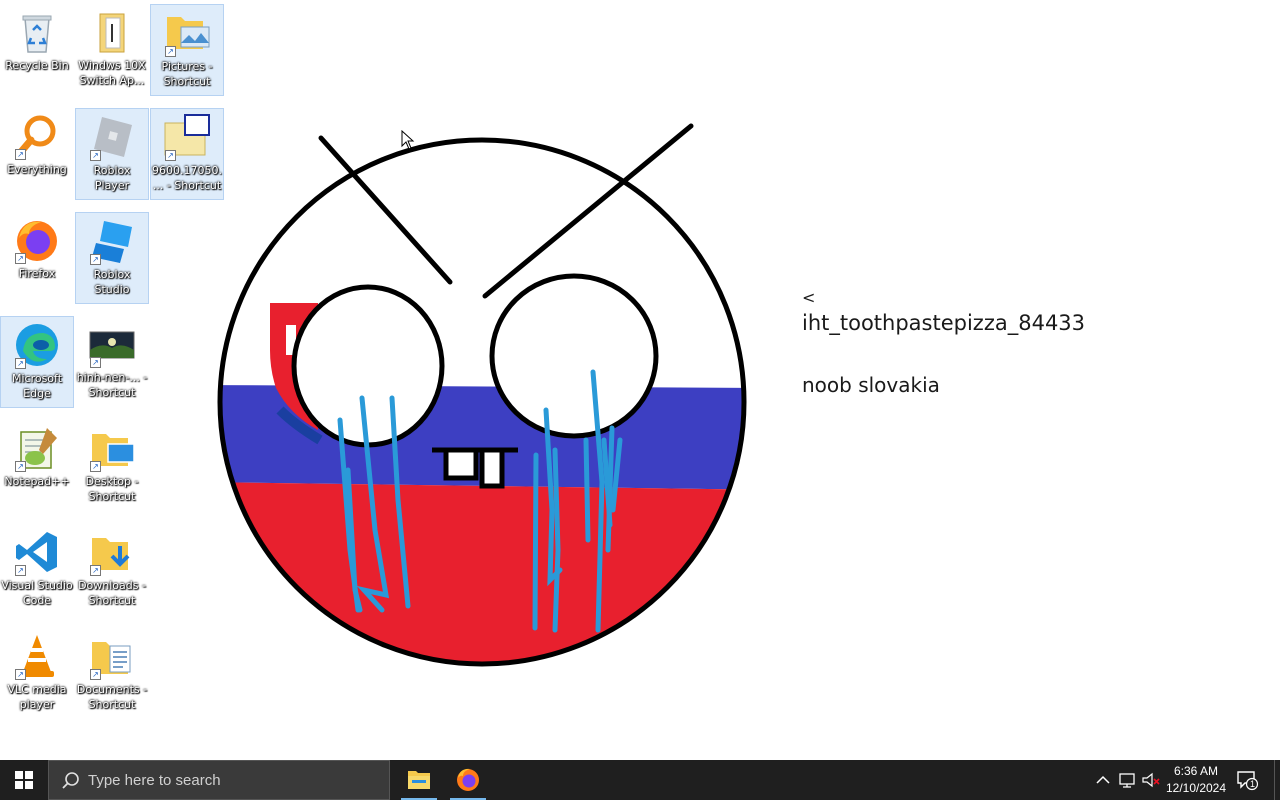 Image resolution: width=1280 pixels, height=805 pixels. What do you see at coordinates (37, 169) in the screenshot?
I see `desktop-icon-label: Everything` at bounding box center [37, 169].